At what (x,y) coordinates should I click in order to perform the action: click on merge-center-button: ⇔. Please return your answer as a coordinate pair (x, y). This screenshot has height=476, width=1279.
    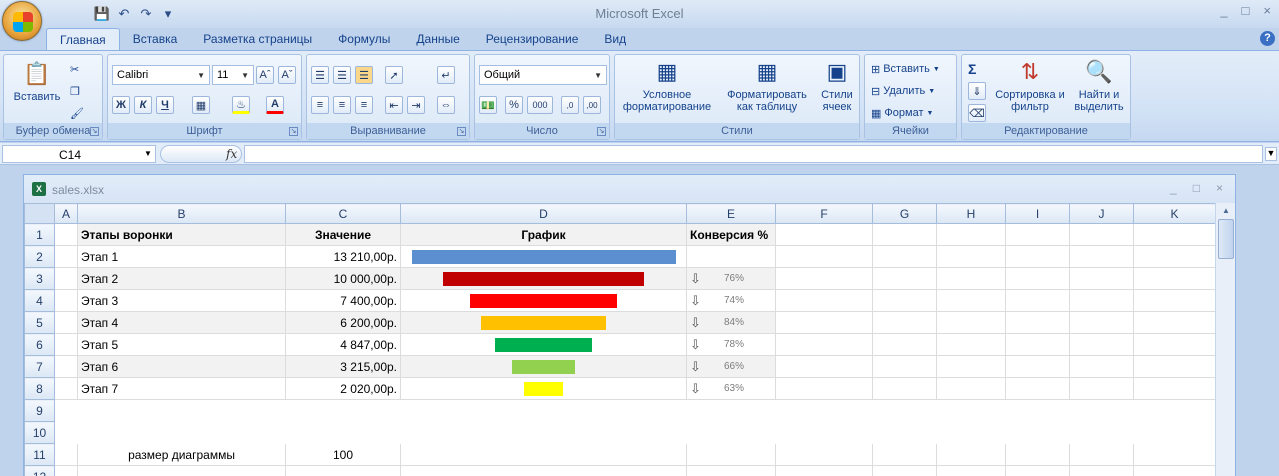
    Looking at the image, I should click on (446, 105).